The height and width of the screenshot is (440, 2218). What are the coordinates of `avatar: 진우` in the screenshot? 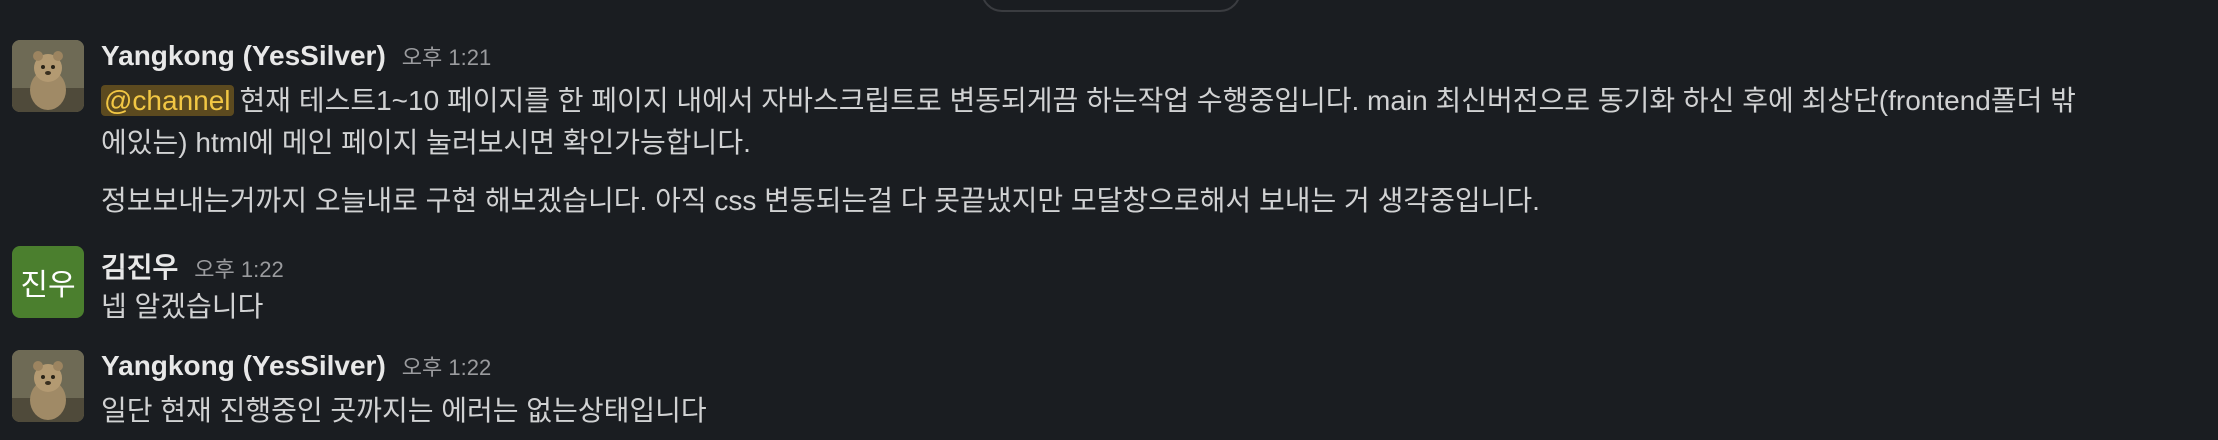 It's located at (48, 282).